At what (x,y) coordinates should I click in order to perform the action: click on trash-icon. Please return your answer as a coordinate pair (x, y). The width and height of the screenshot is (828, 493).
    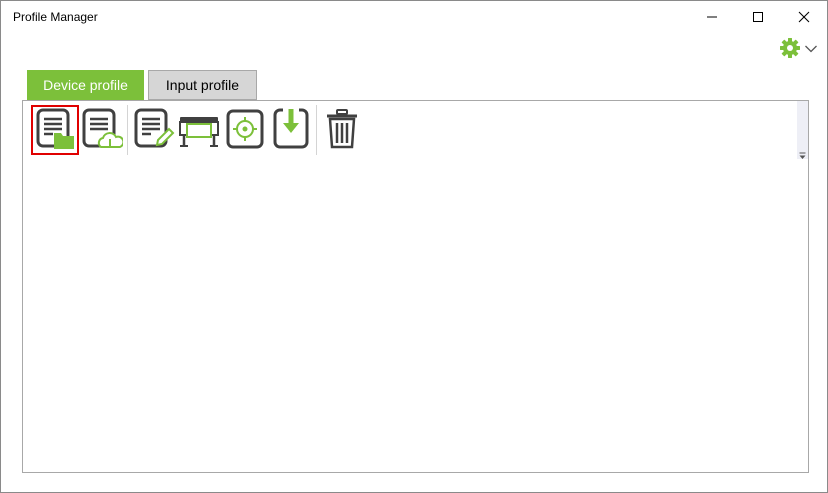
    Looking at the image, I should click on (342, 131).